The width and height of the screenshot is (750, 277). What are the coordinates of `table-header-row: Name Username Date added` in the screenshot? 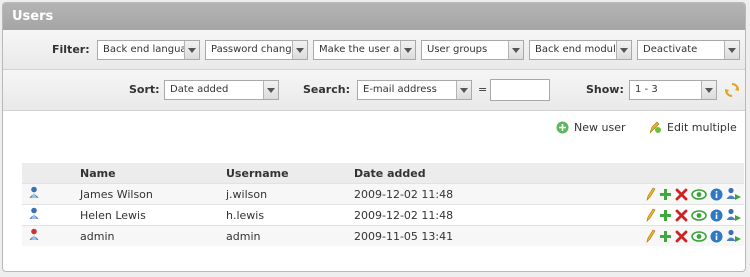 It's located at (383, 173).